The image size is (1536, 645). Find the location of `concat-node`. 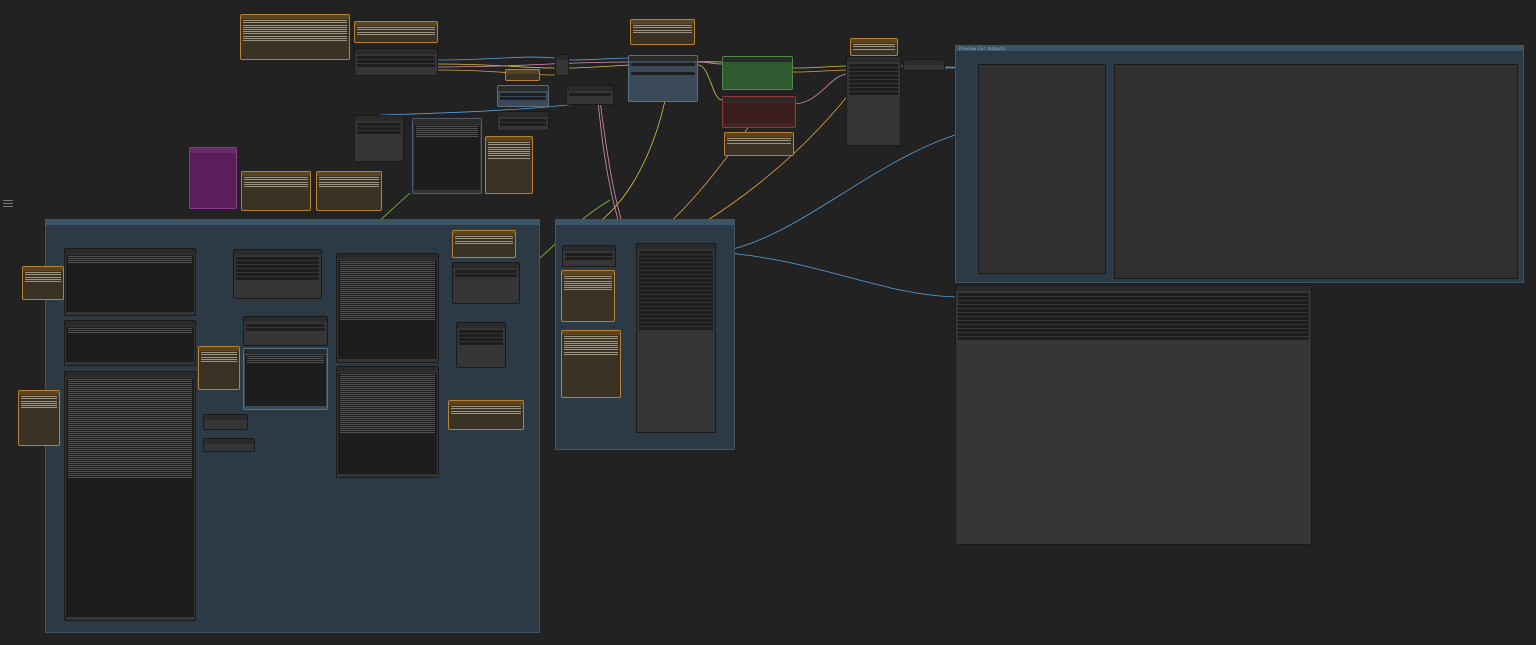

concat-node is located at coordinates (486, 283).